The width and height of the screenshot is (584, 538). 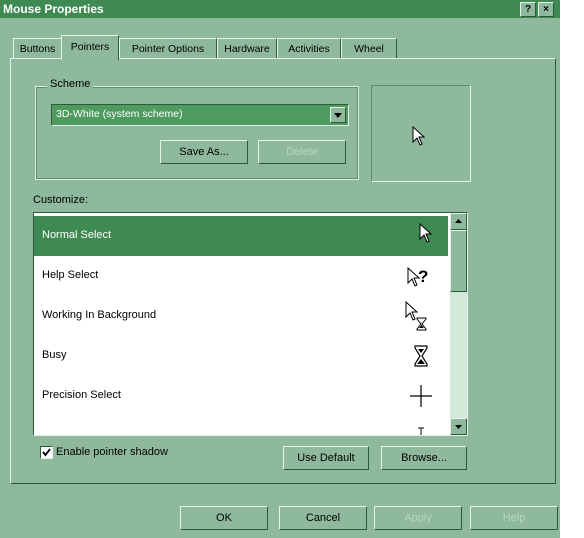 I want to click on tab-wheel: Wheel, so click(x=369, y=48).